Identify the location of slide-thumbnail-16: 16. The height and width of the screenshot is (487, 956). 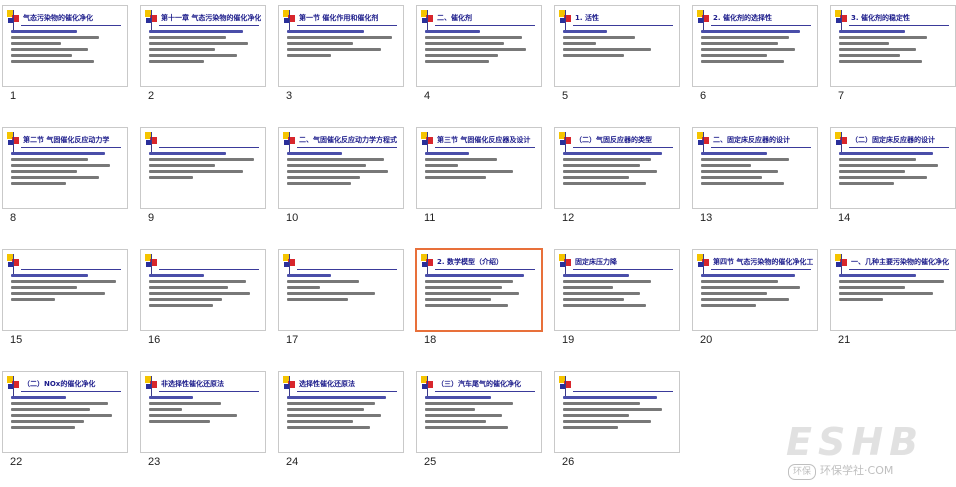
(203, 297).